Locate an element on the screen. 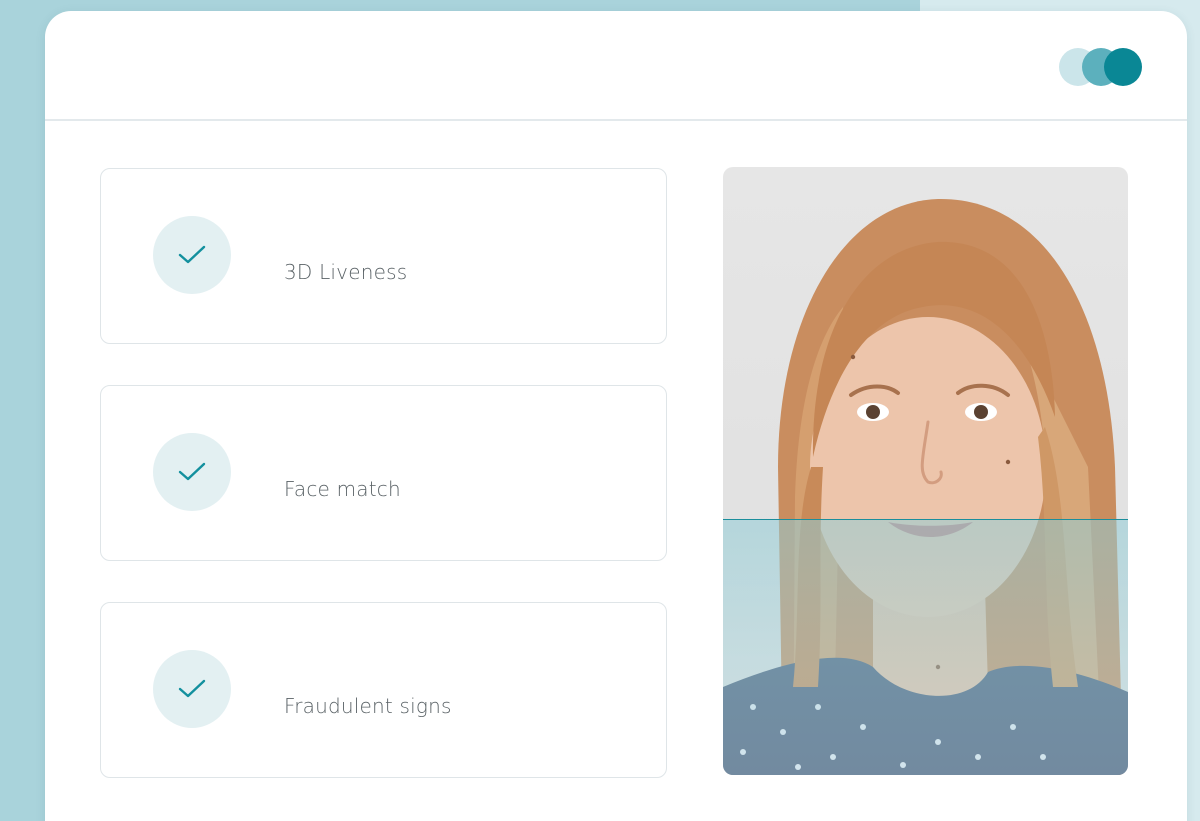 The height and width of the screenshot is (821, 1200). brand-logo is located at coordinates (1105, 67).